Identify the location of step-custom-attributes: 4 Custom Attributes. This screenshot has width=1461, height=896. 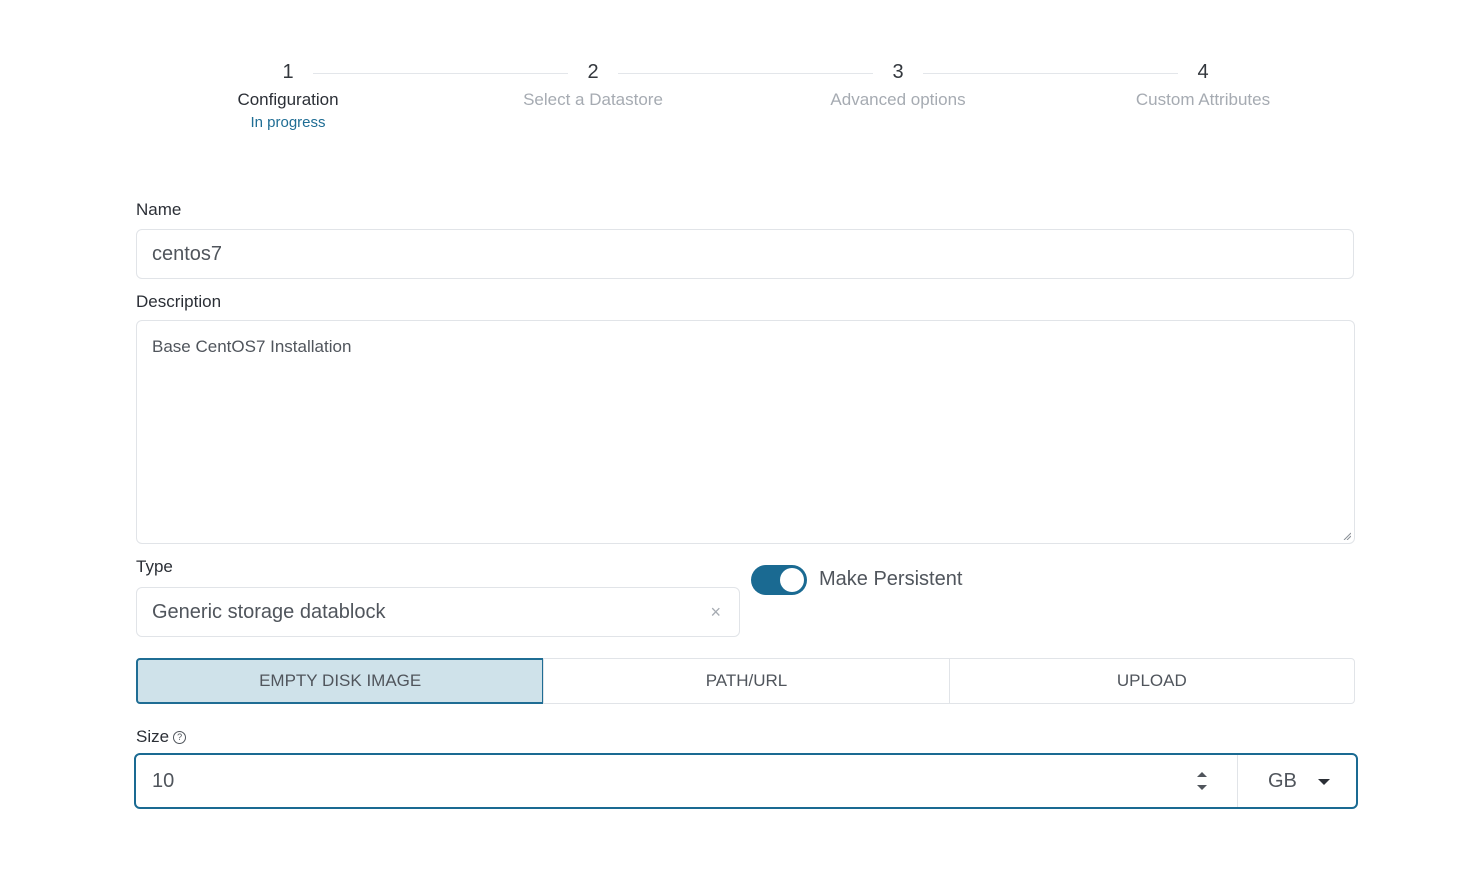
(1203, 84).